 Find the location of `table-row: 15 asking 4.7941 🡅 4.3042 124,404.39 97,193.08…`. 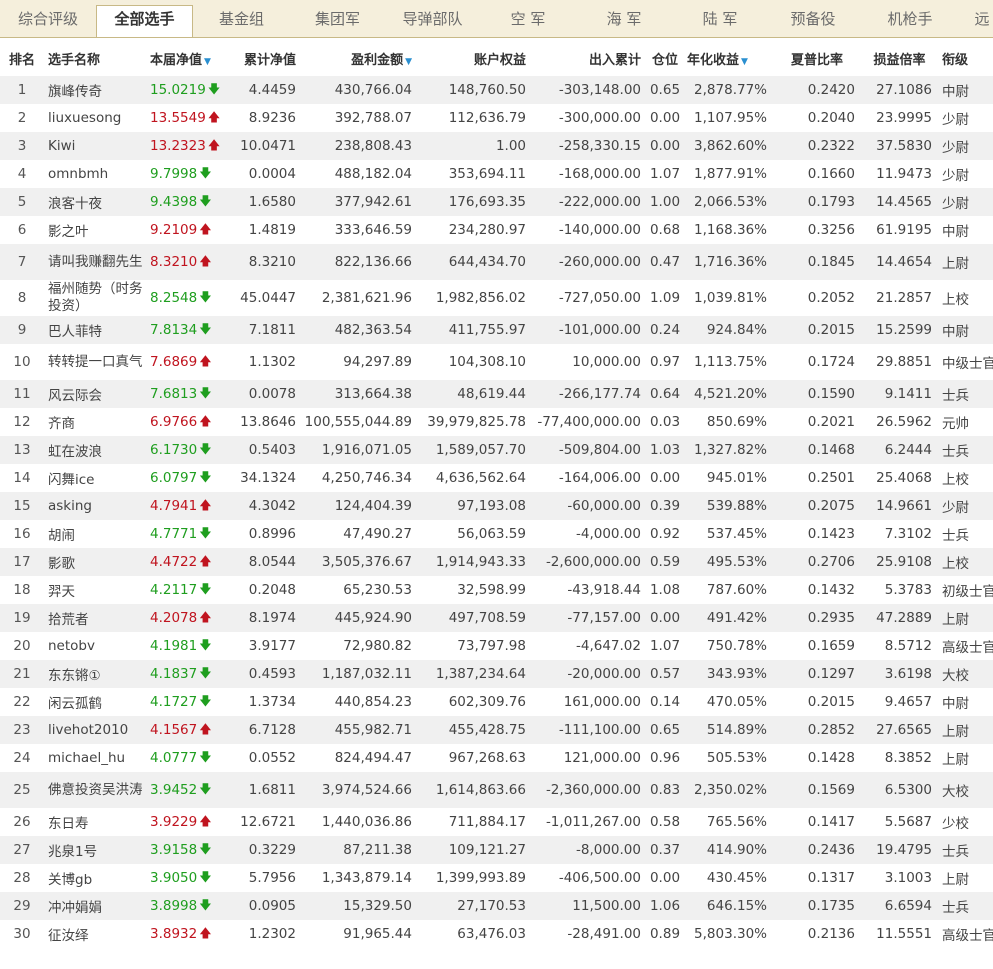

table-row: 15 asking 4.7941 🡅 4.3042 124,404.39 97,193.08… is located at coordinates (496, 506).